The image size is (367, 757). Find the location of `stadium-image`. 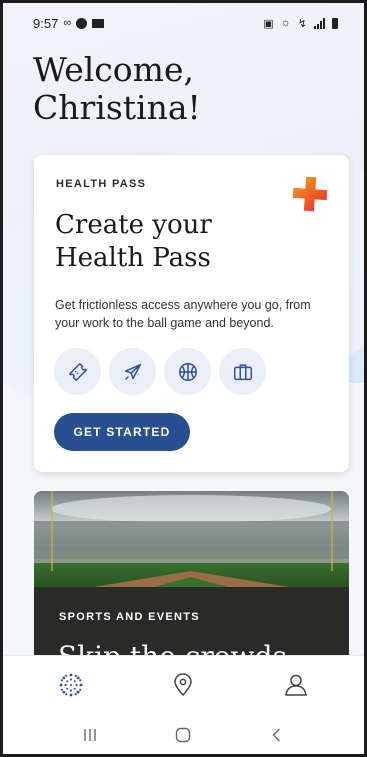

stadium-image is located at coordinates (191, 539).